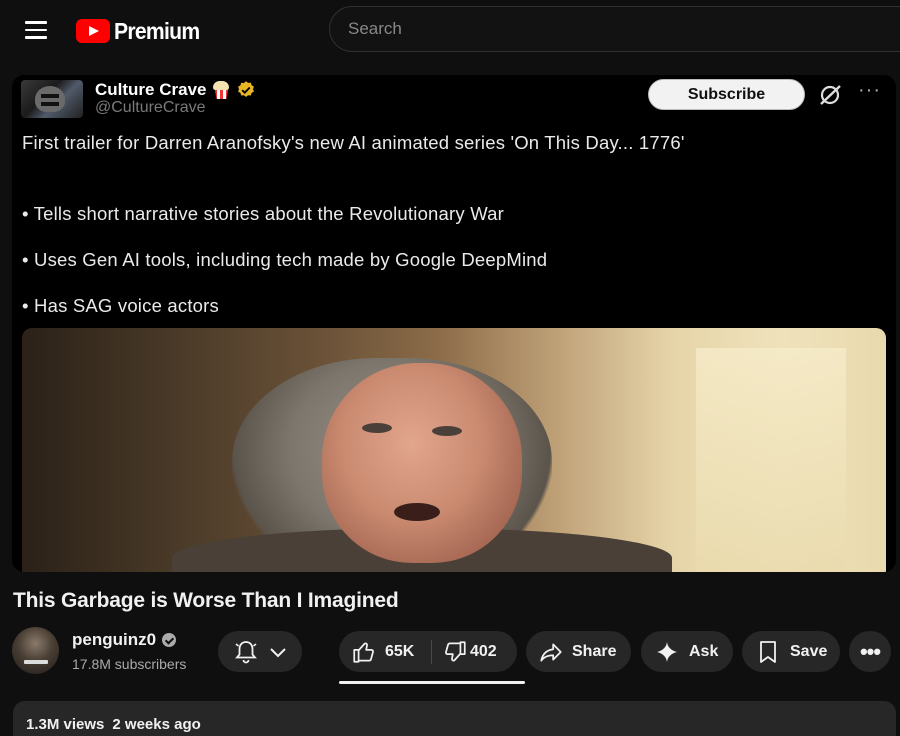  Describe the element at coordinates (614, 29) in the screenshot. I see `search-input` at that location.